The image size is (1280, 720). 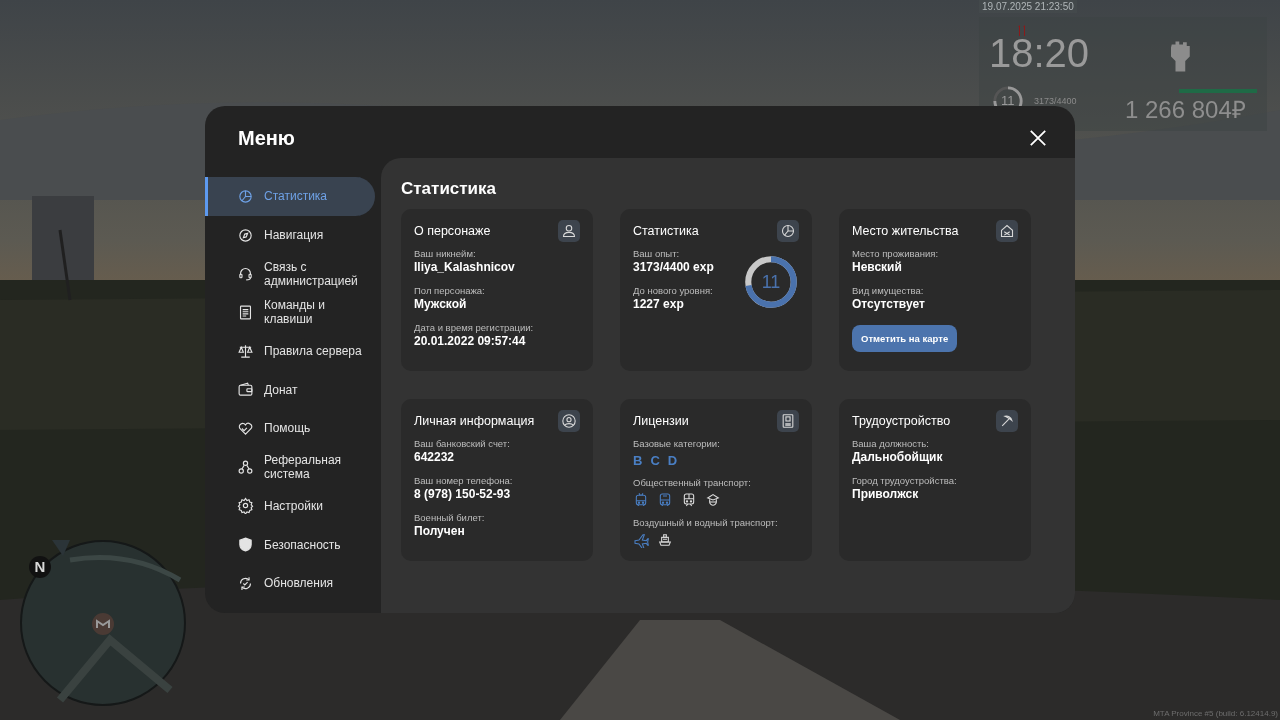 What do you see at coordinates (463, 481) in the screenshot?
I see `field-label: Ваш номер телефона:` at bounding box center [463, 481].